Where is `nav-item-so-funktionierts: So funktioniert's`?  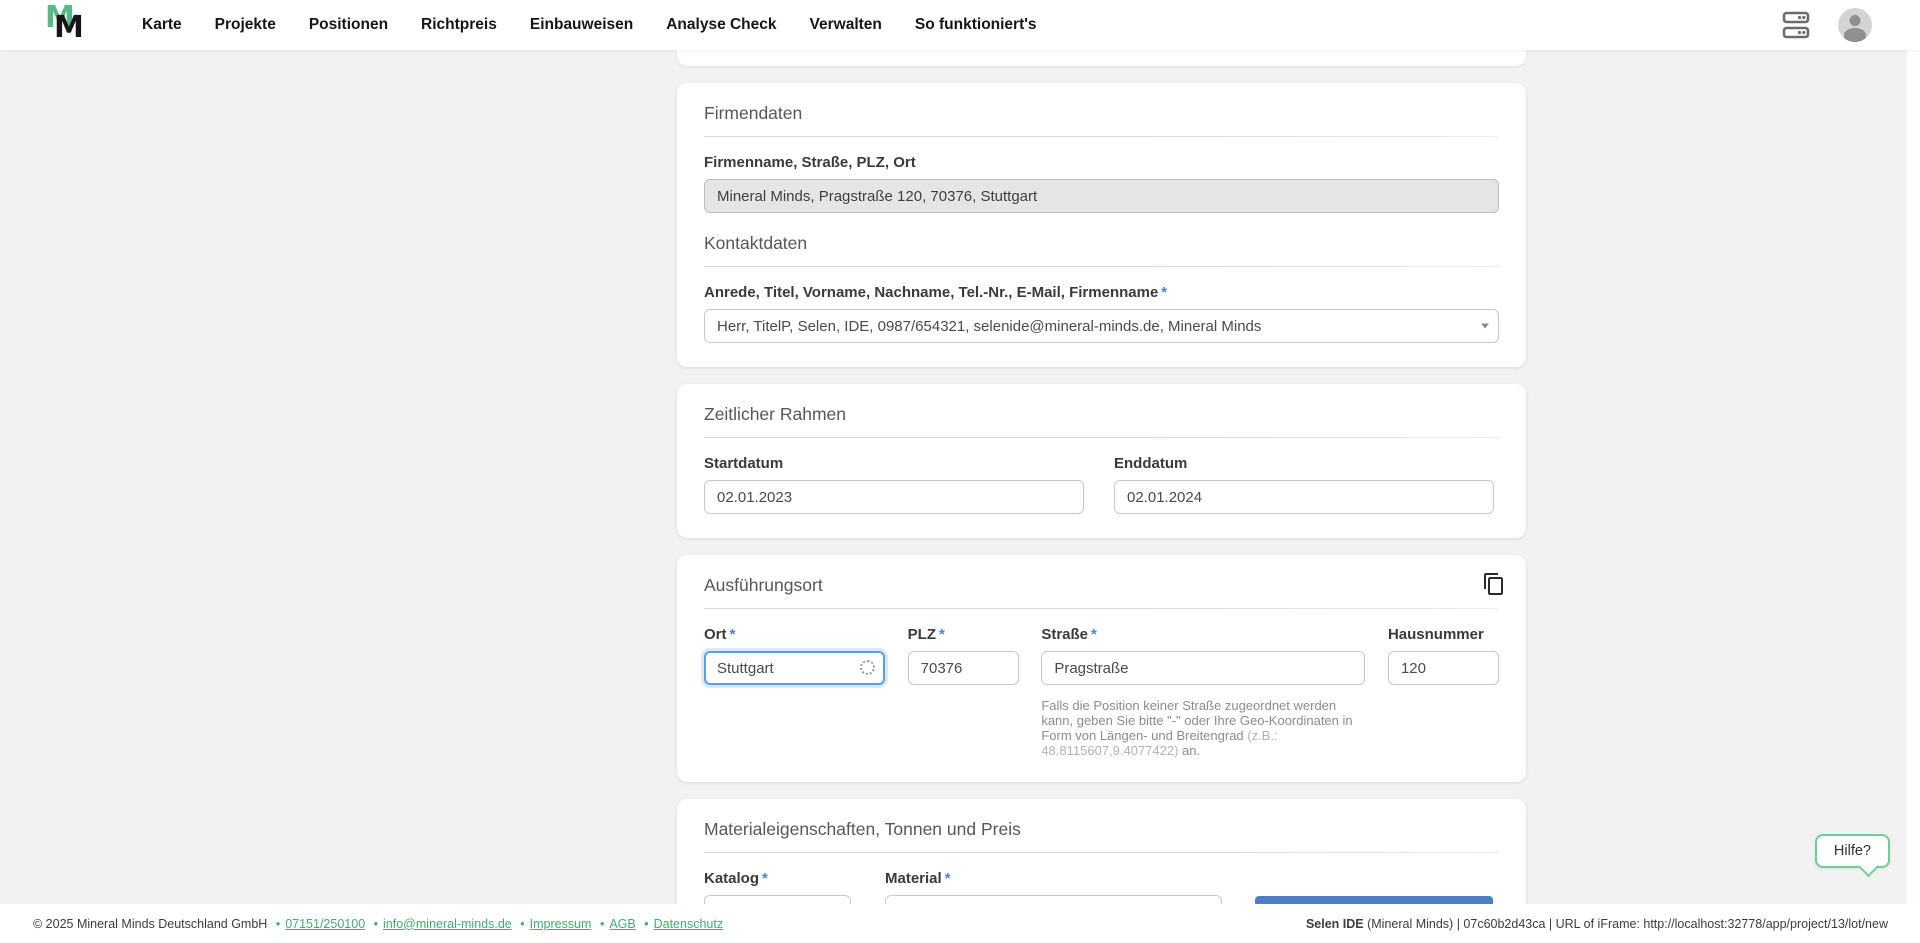 nav-item-so-funktionierts: So funktioniert's is located at coordinates (976, 25).